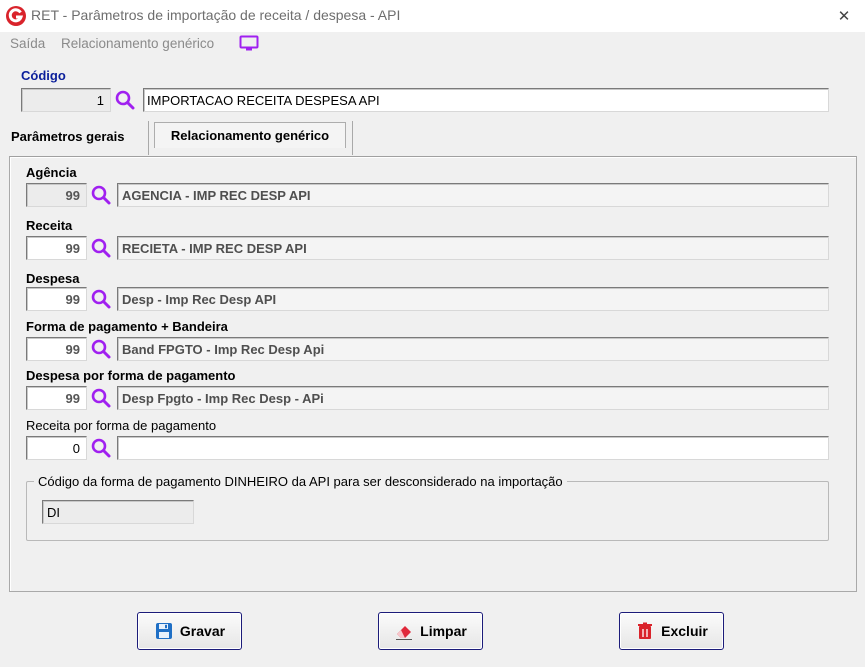 This screenshot has height=667, width=865. What do you see at coordinates (16, 16) in the screenshot?
I see `app-logo-icon` at bounding box center [16, 16].